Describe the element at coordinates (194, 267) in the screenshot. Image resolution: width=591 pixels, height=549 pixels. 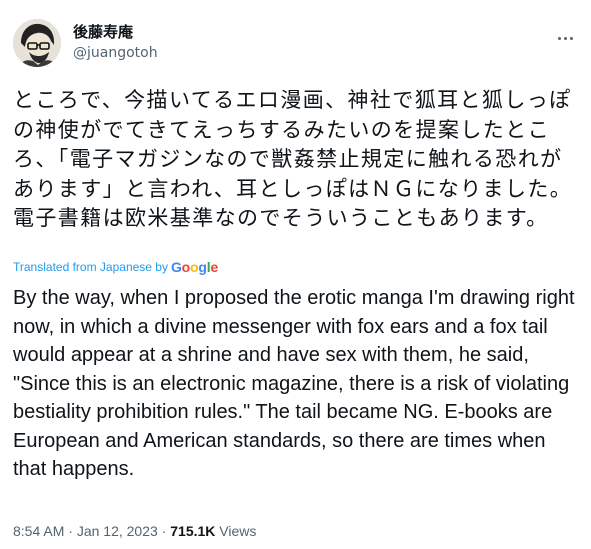
I see `google-logo-icon: Google` at that location.